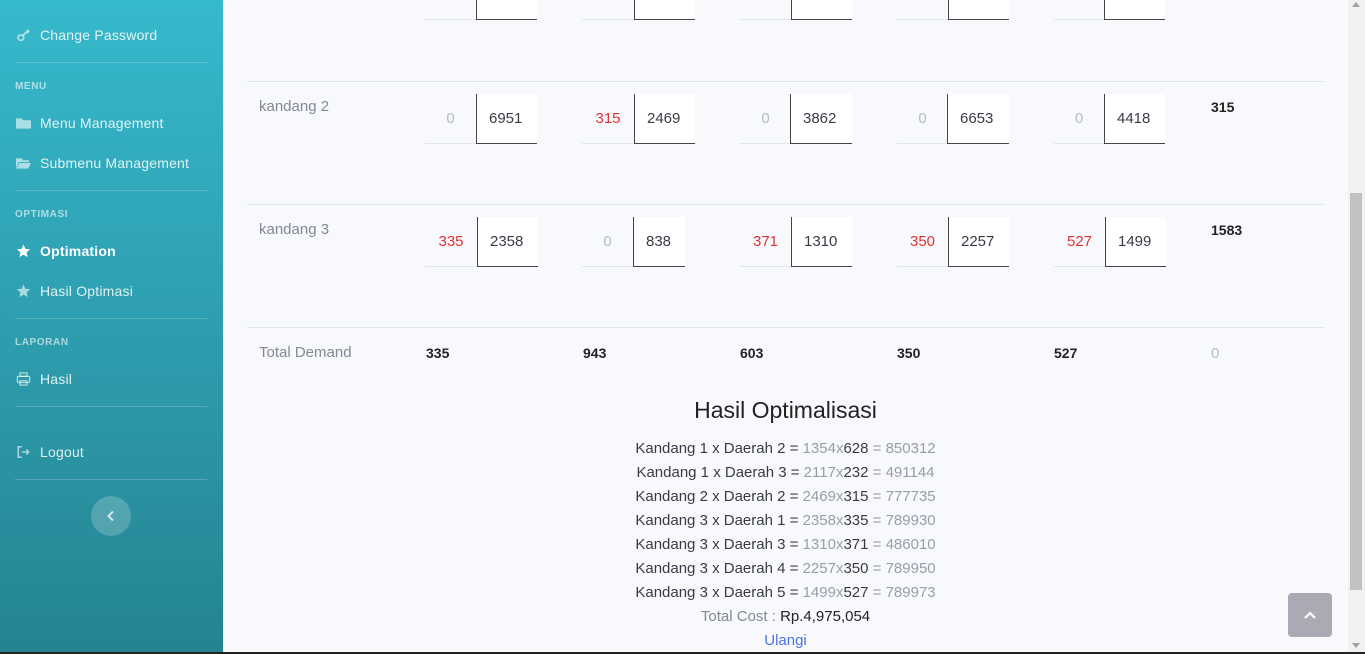 The image size is (1365, 654). Describe the element at coordinates (821, 119) in the screenshot. I see `cost-cell: 3862` at that location.